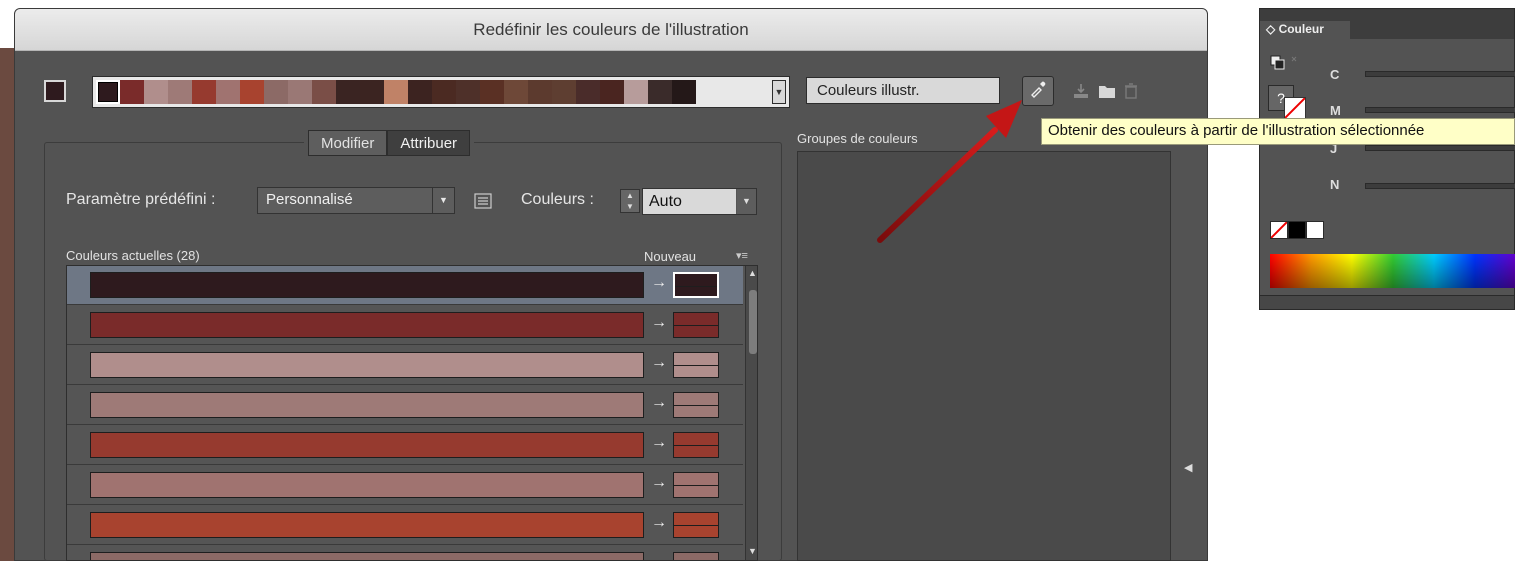 Image resolution: width=1515 pixels, height=561 pixels. Describe the element at coordinates (752, 551) in the screenshot. I see `scroll-down-icon: ▼` at that location.